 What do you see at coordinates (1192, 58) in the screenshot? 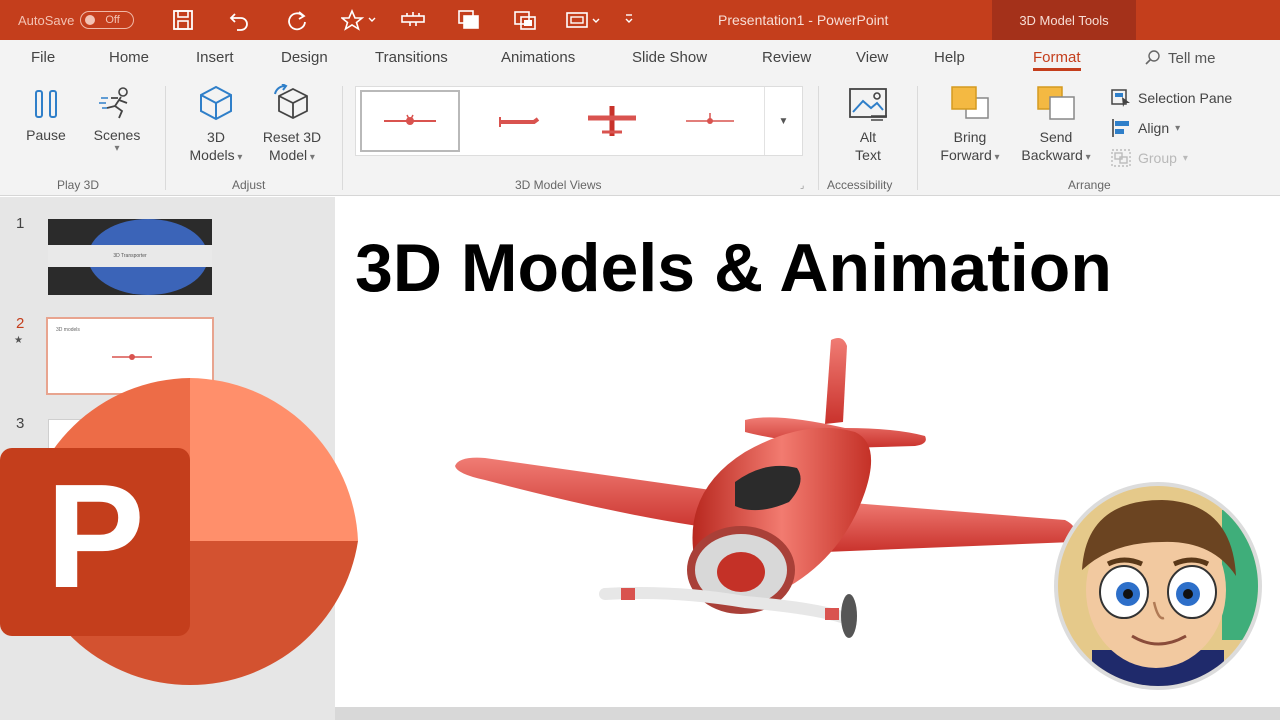
I see `tell-me-label: Tell me` at bounding box center [1192, 58].